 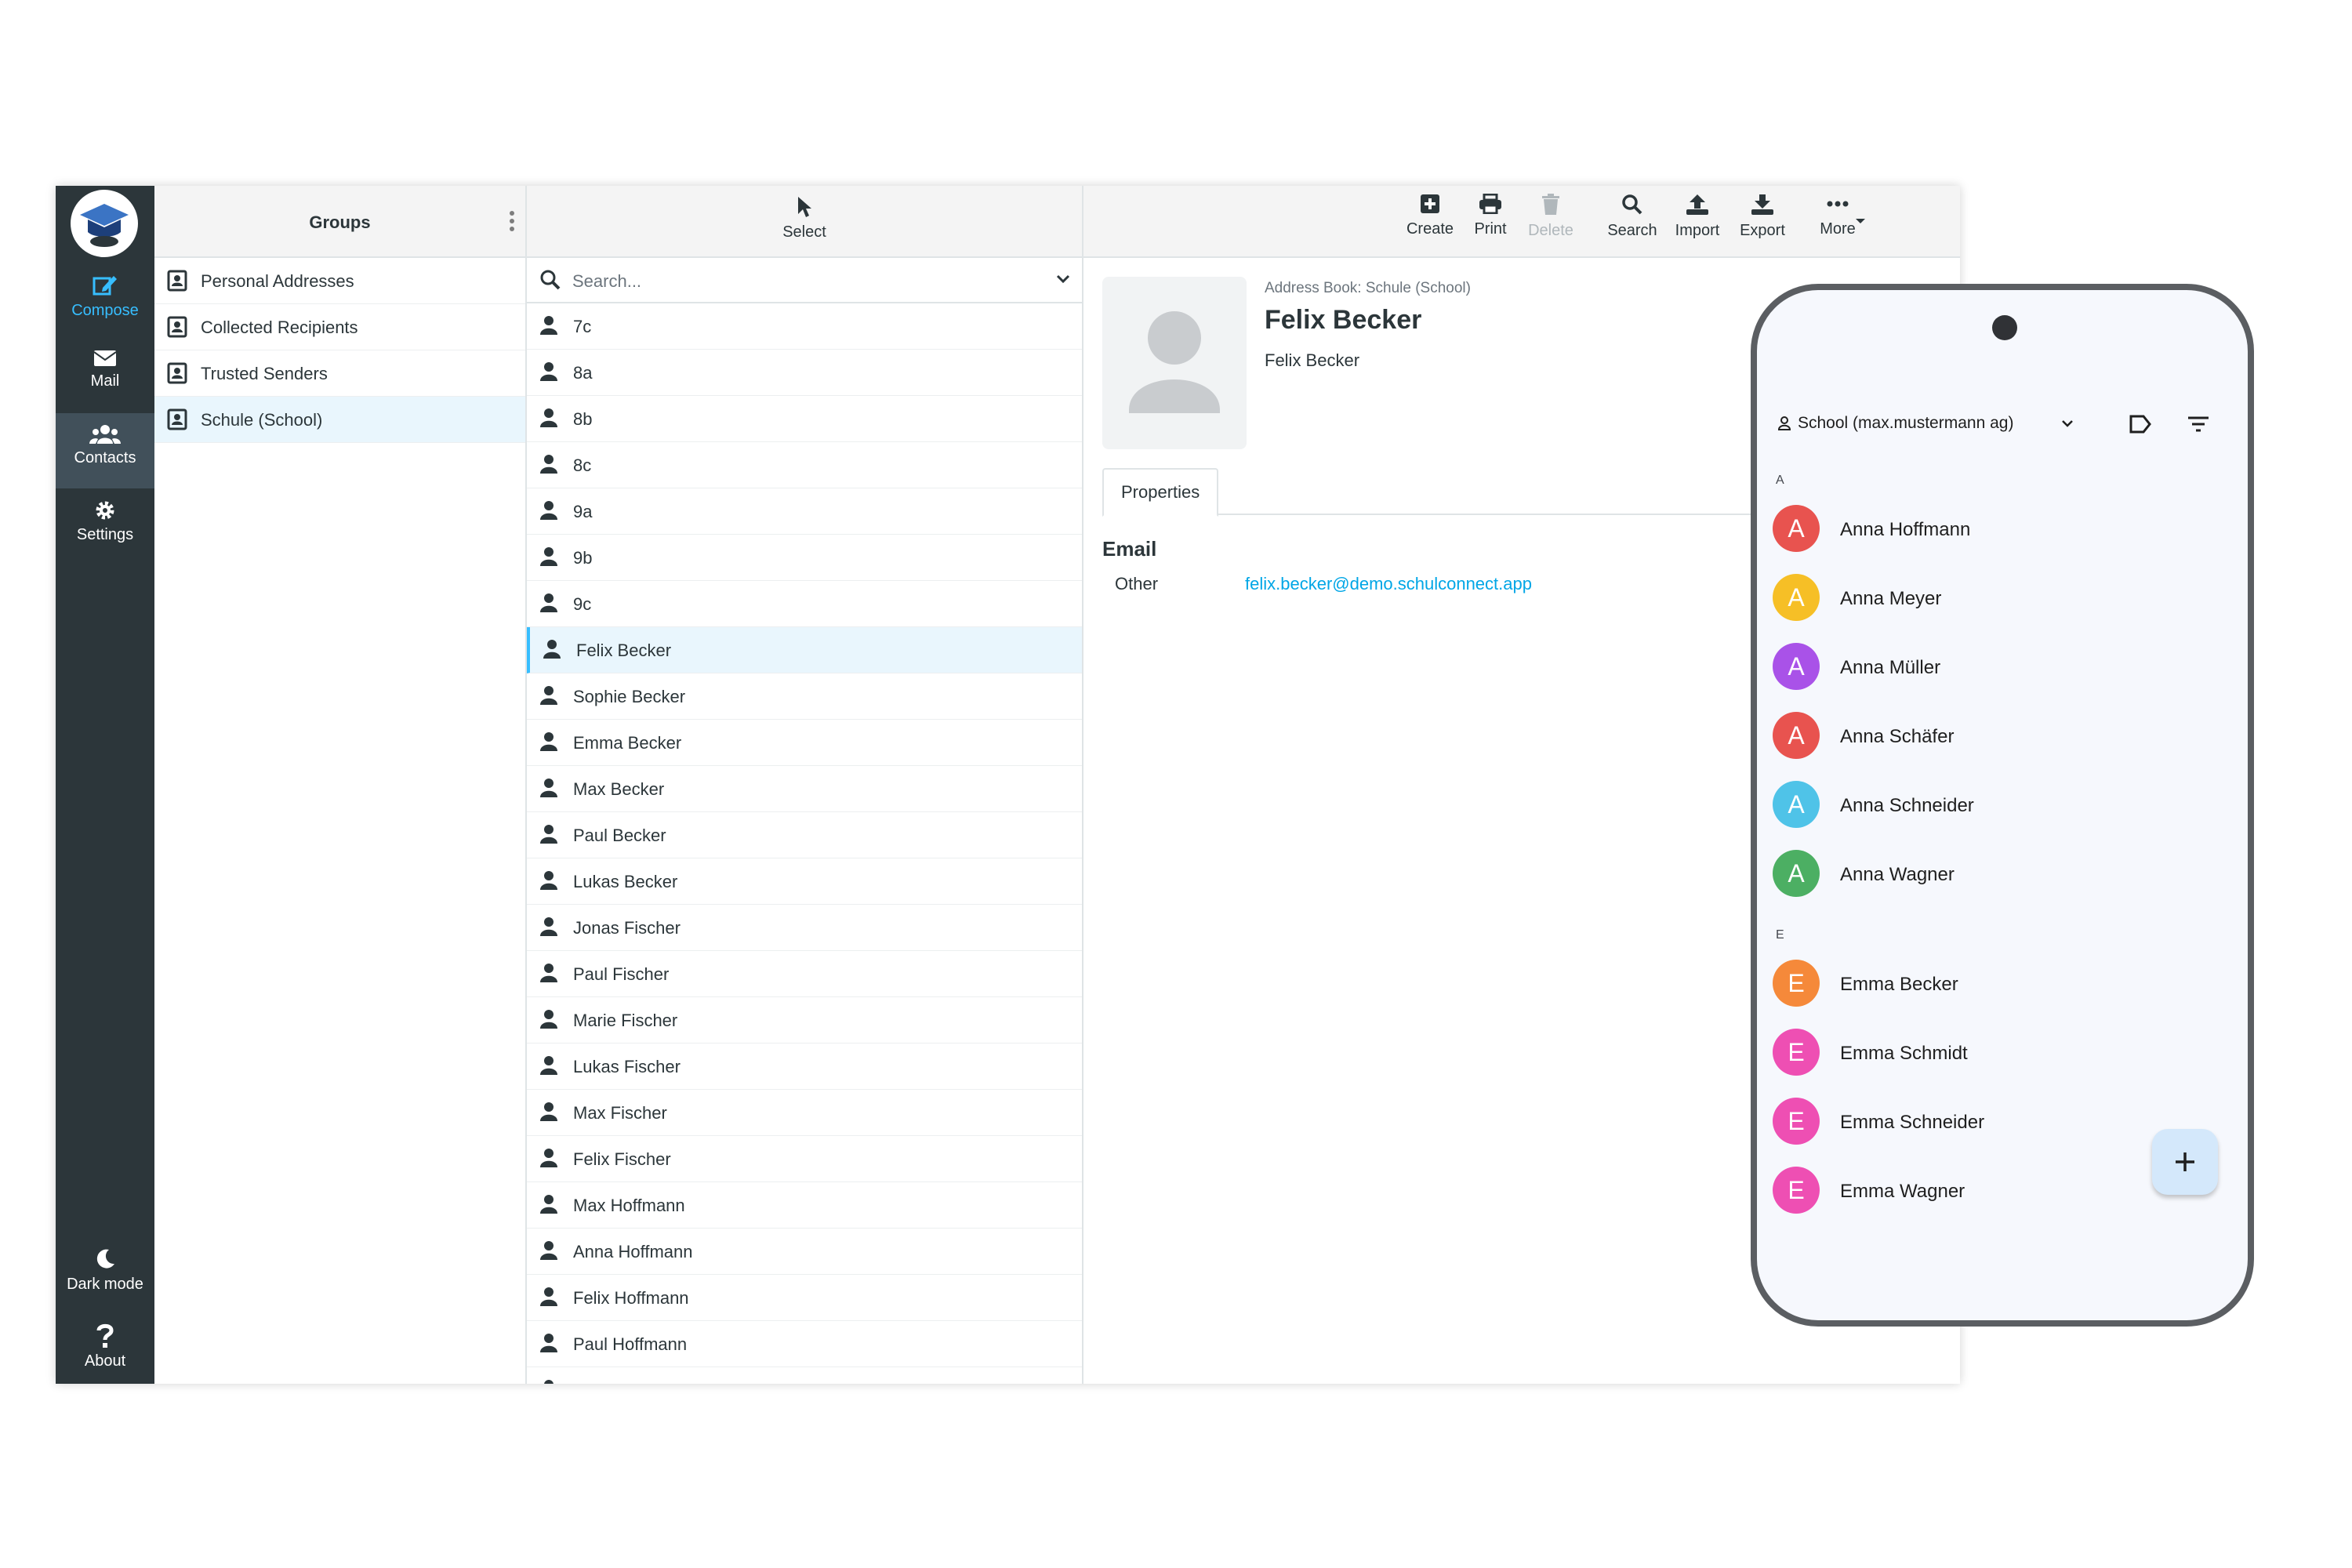 I want to click on contact-row: 8b, so click(x=804, y=419).